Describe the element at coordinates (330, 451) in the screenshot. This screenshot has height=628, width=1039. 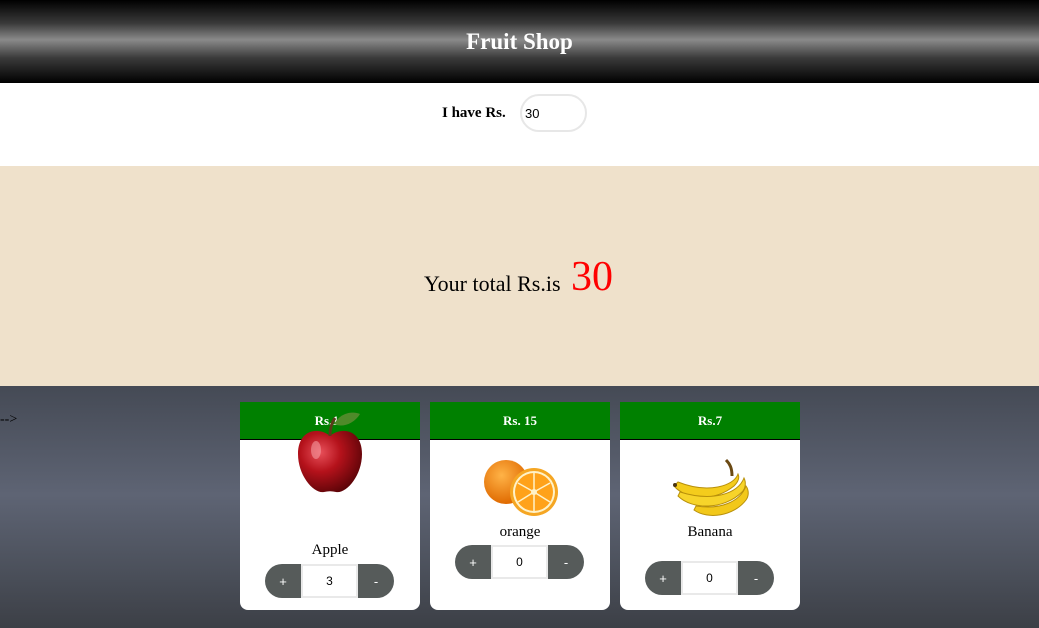
I see `apple-icon` at that location.